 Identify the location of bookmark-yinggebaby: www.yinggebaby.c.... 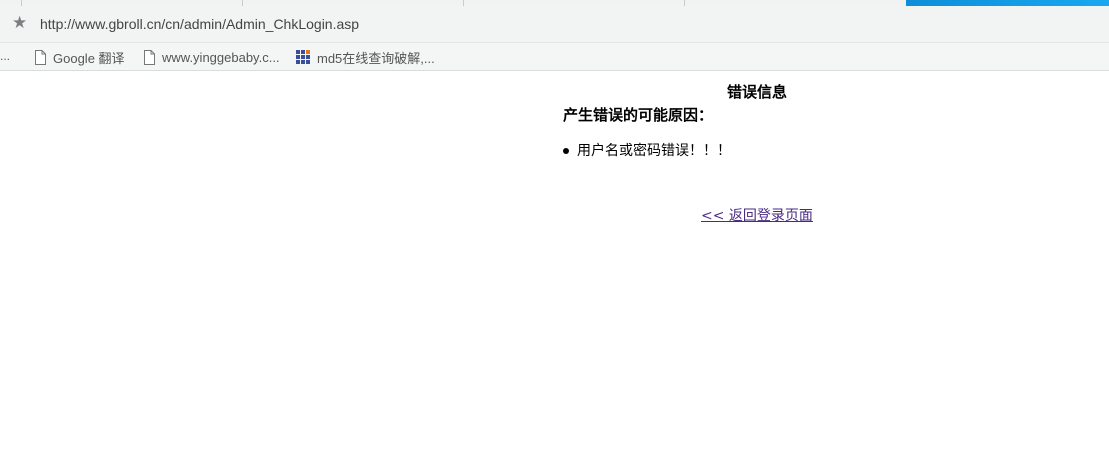
(211, 57).